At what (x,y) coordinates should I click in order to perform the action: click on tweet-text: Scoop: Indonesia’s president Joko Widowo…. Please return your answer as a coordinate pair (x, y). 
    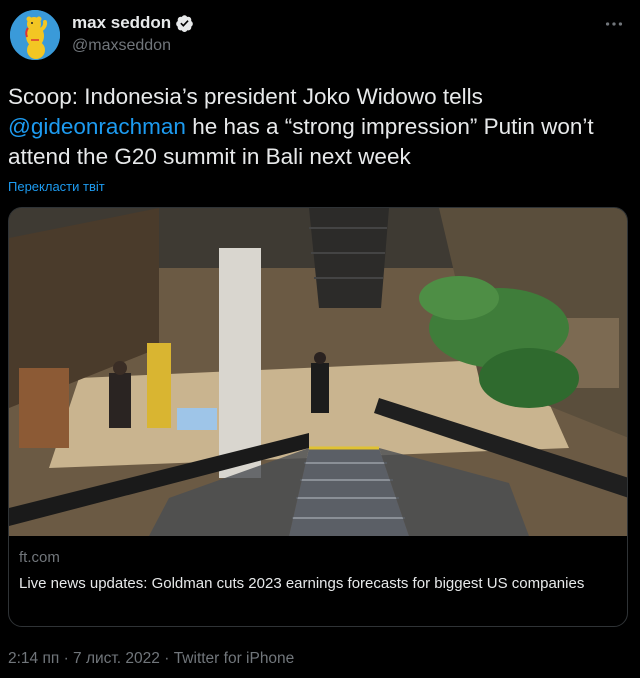
    Looking at the image, I should click on (318, 127).